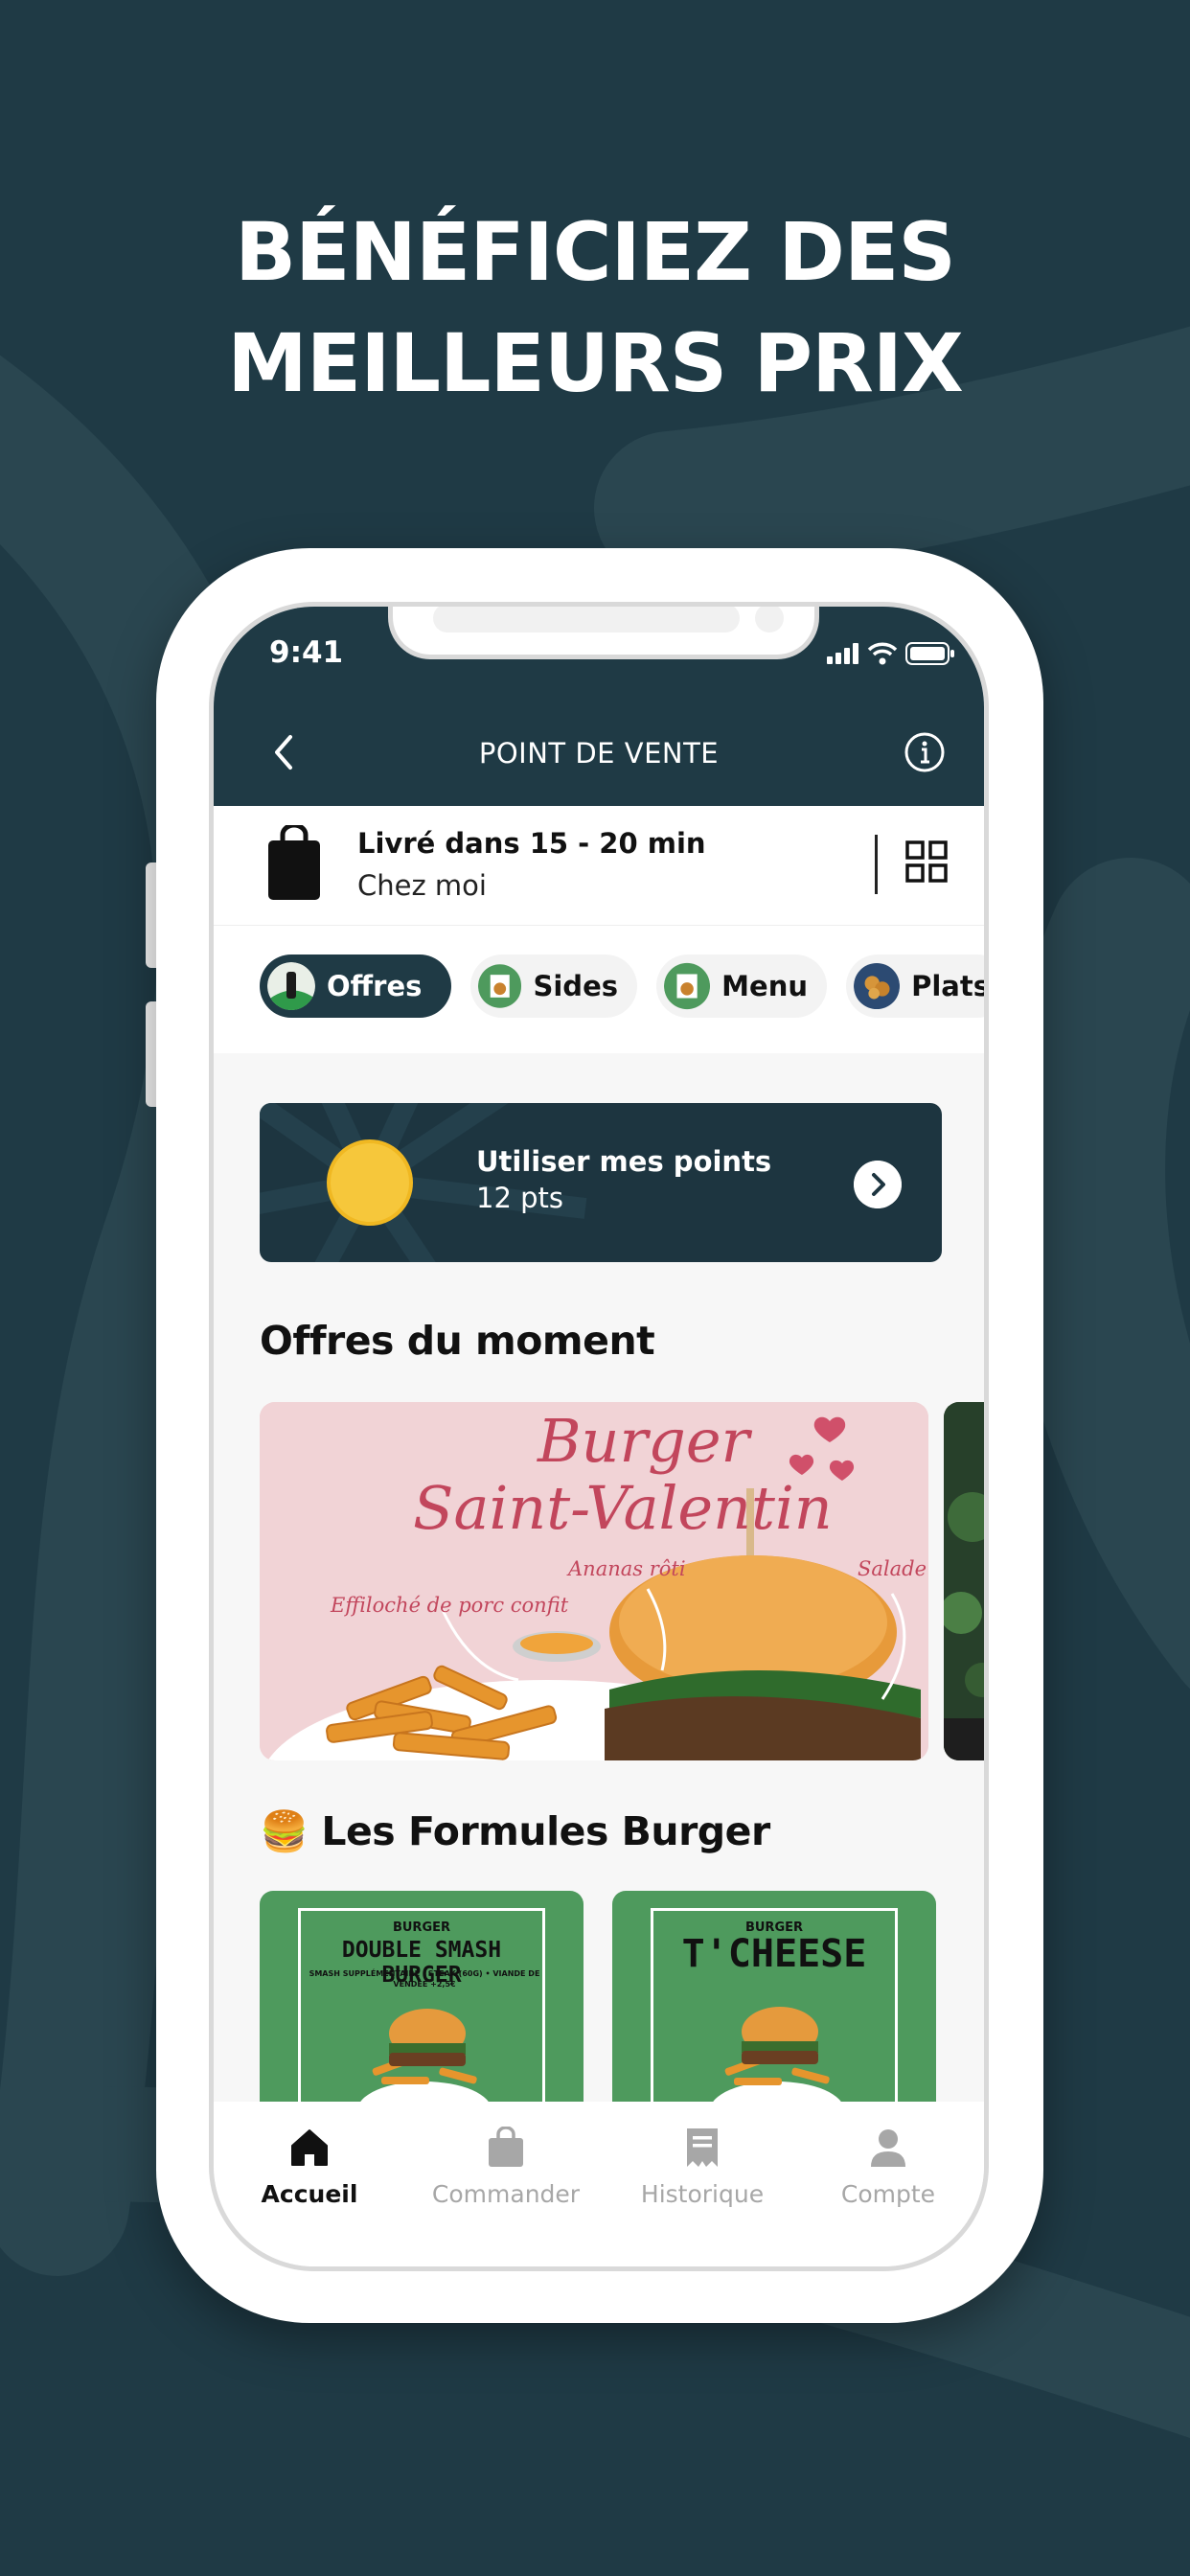 The width and height of the screenshot is (1190, 2576). I want to click on chip-sides: Sides, so click(554, 986).